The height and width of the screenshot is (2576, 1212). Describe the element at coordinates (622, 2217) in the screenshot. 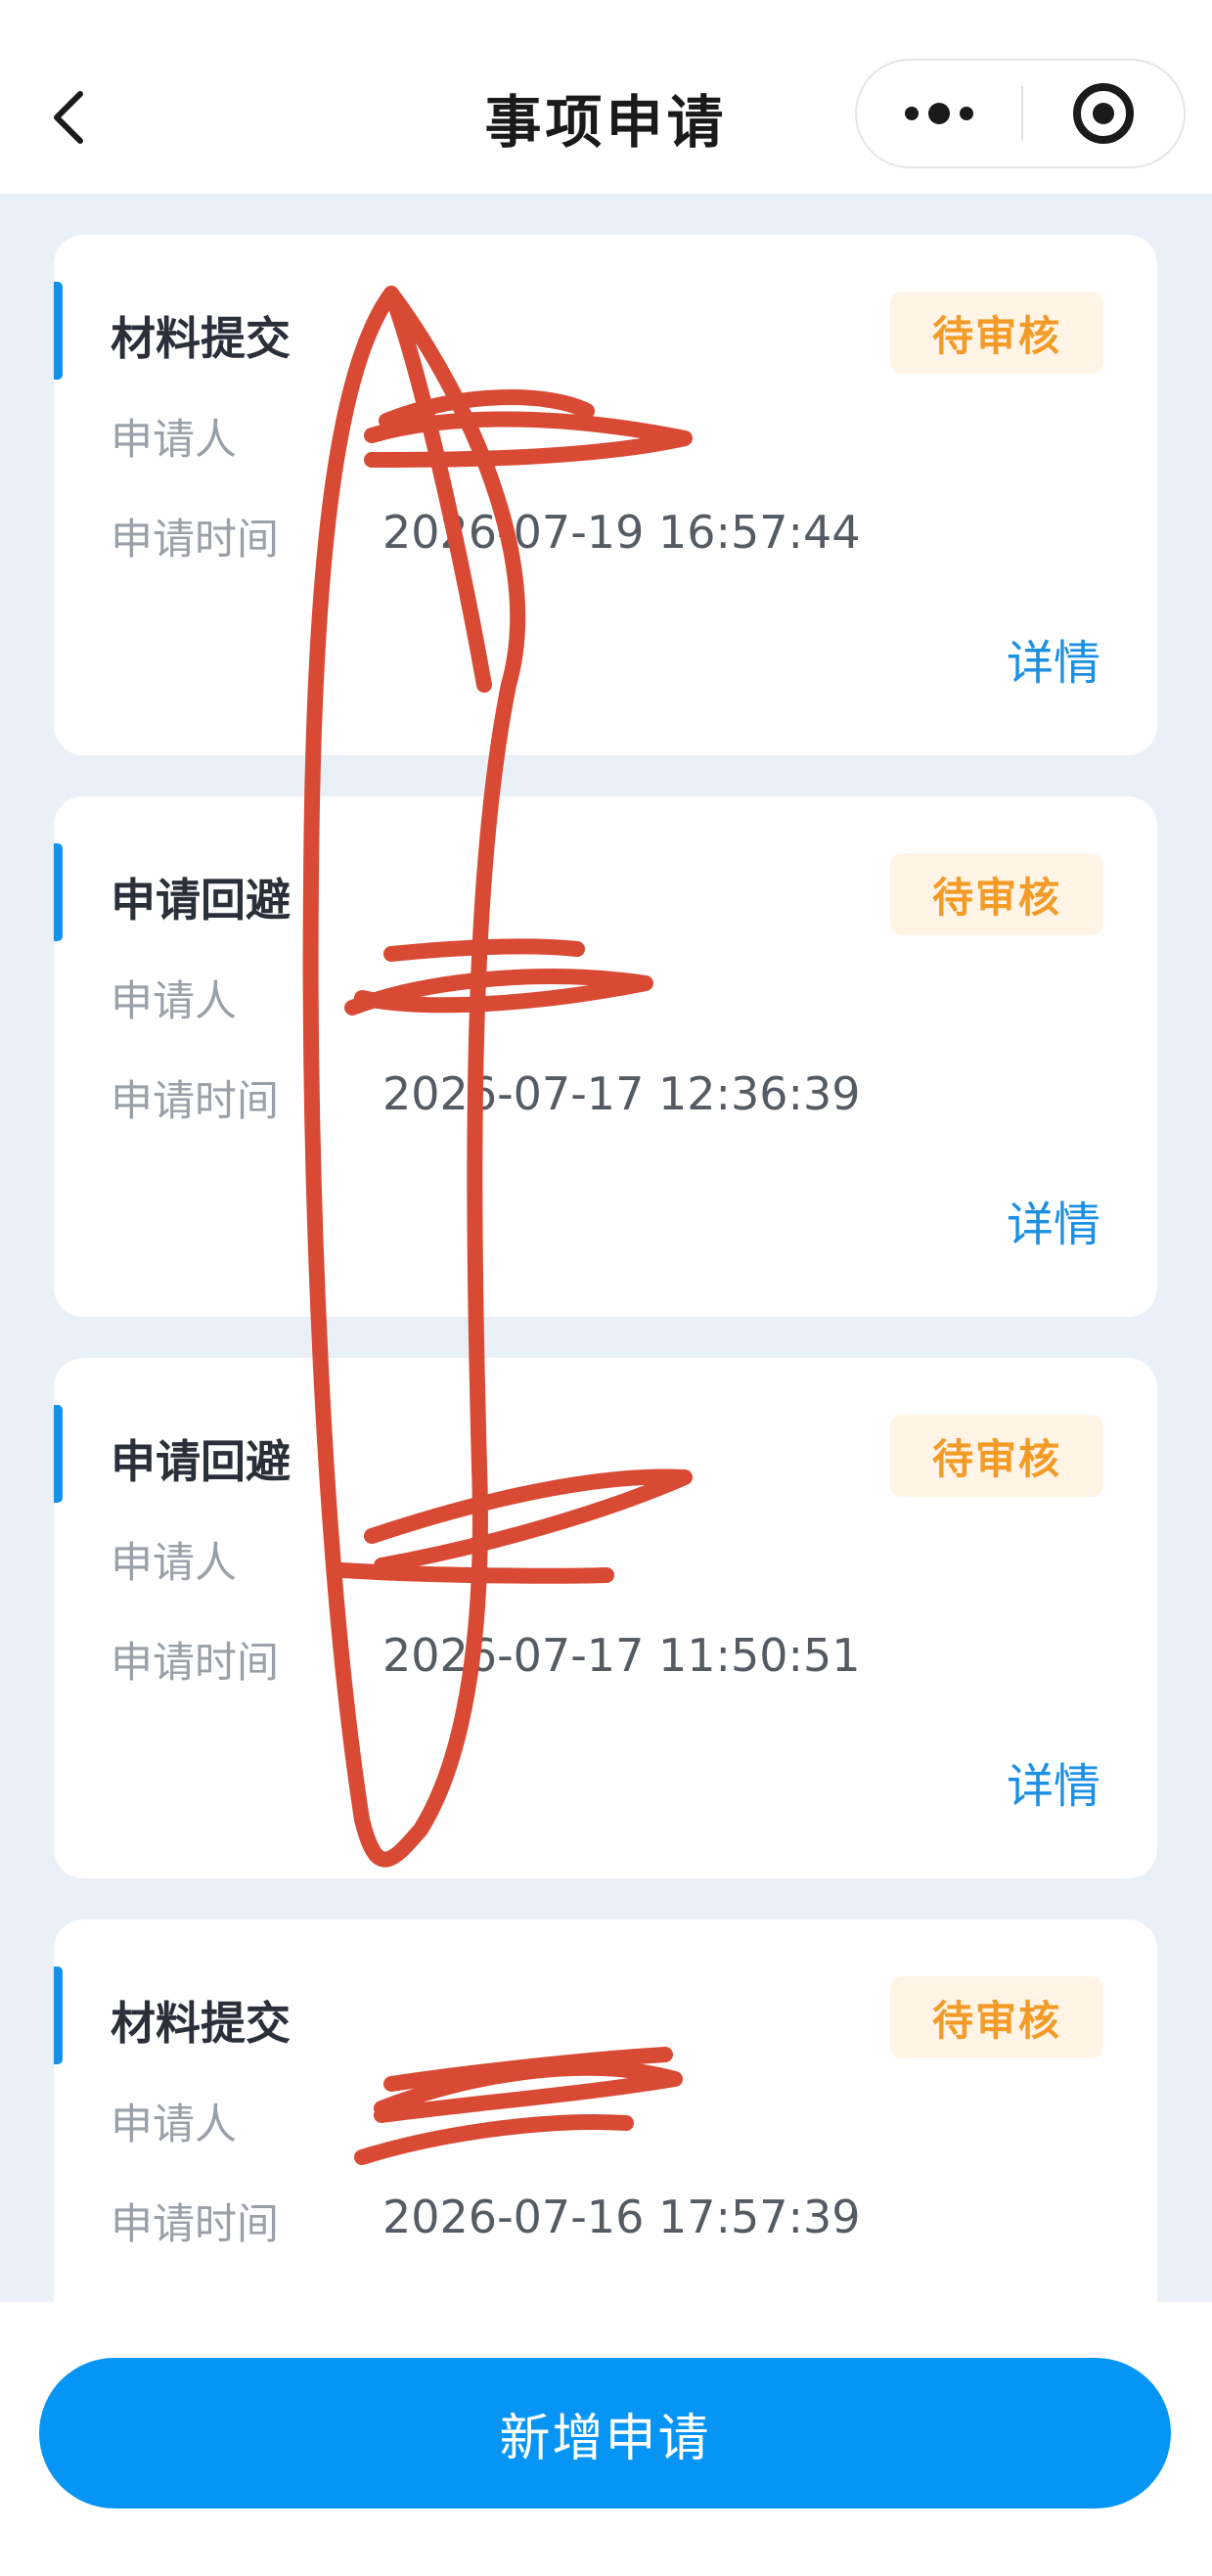

I see `apply-time-value: 2026-07-16 17:57:39` at that location.